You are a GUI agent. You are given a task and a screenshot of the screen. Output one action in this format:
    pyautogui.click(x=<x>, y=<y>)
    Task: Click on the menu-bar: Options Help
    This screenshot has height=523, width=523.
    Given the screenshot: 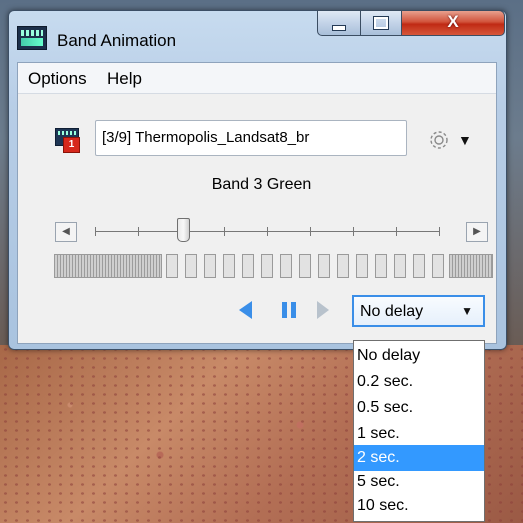 What is the action you would take?
    pyautogui.click(x=257, y=78)
    